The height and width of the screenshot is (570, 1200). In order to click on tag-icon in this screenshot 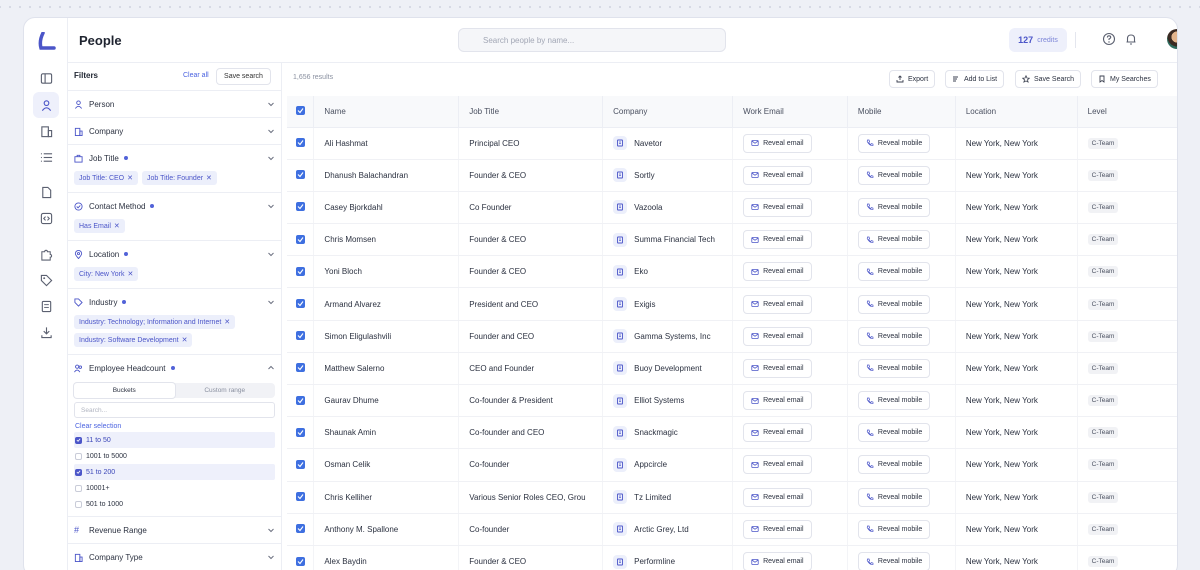, I will do `click(46, 280)`.